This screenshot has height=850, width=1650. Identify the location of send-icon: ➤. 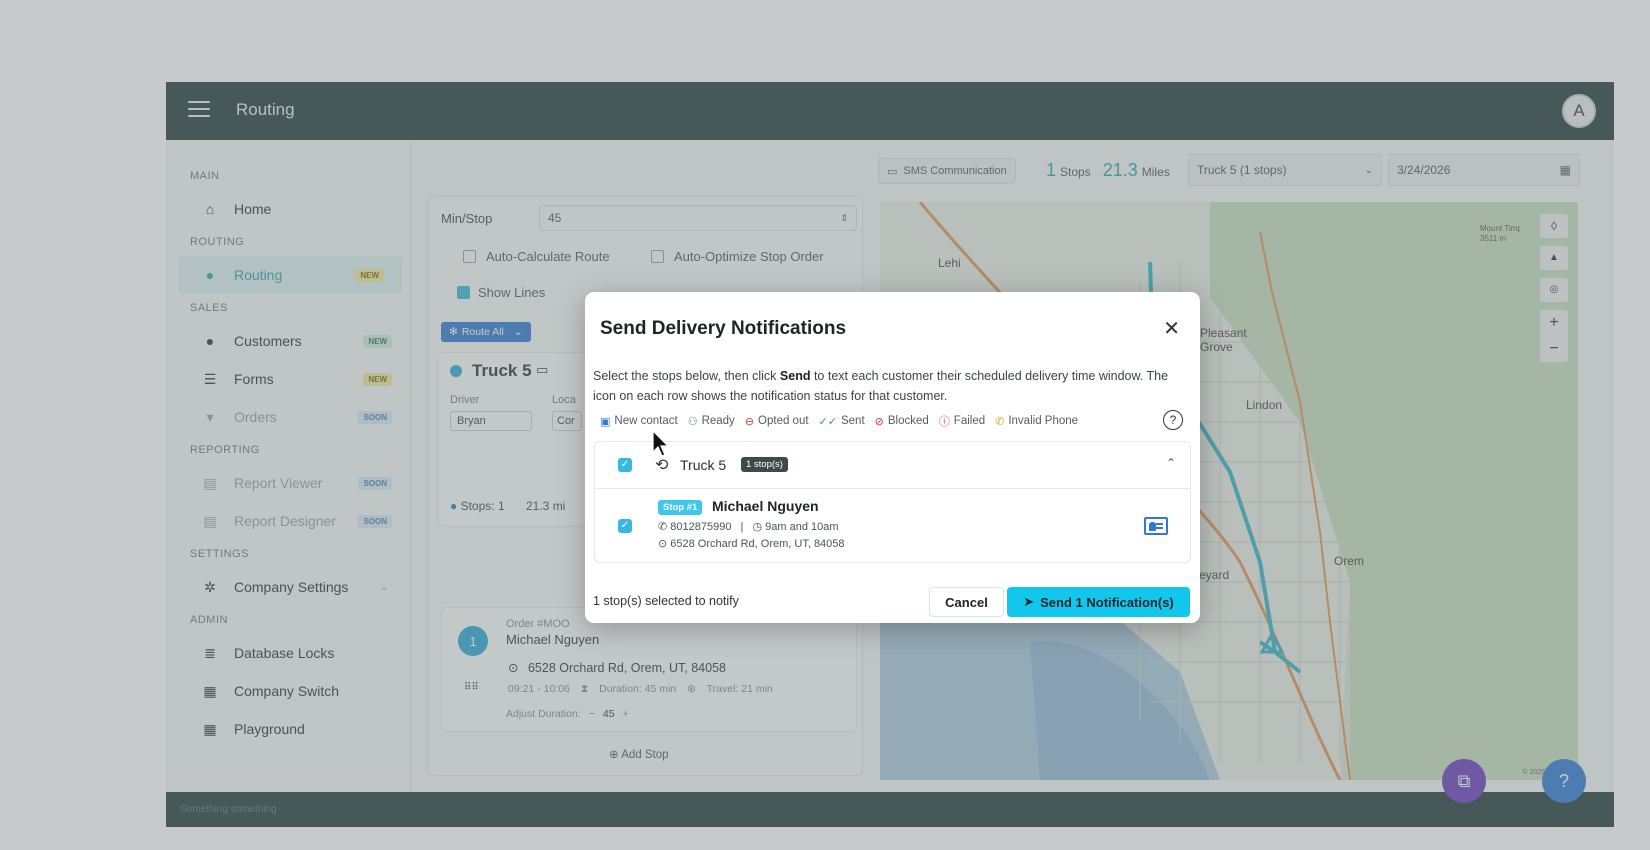
(1029, 601).